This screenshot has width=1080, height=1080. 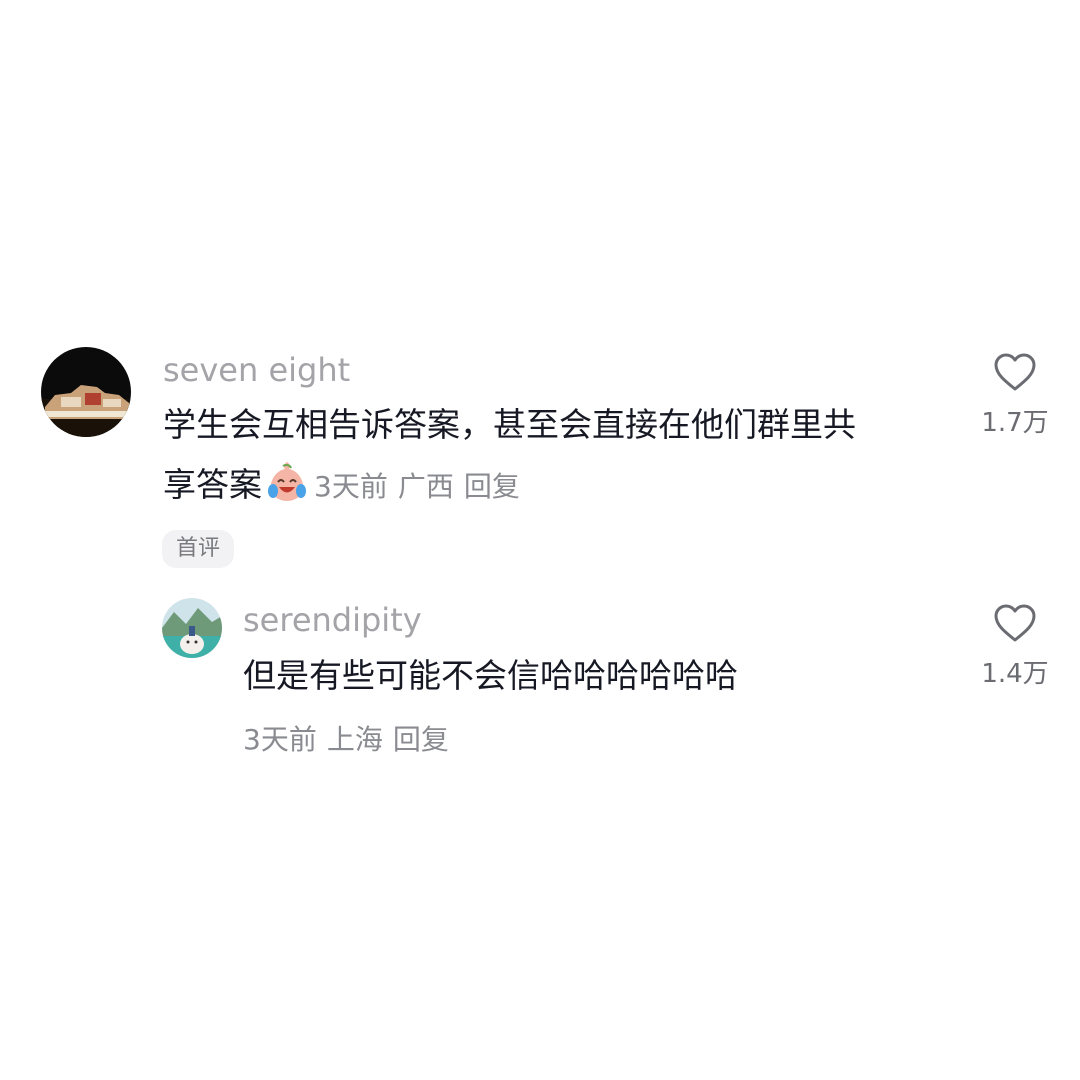 I want to click on username: seven eight, so click(x=256, y=370).